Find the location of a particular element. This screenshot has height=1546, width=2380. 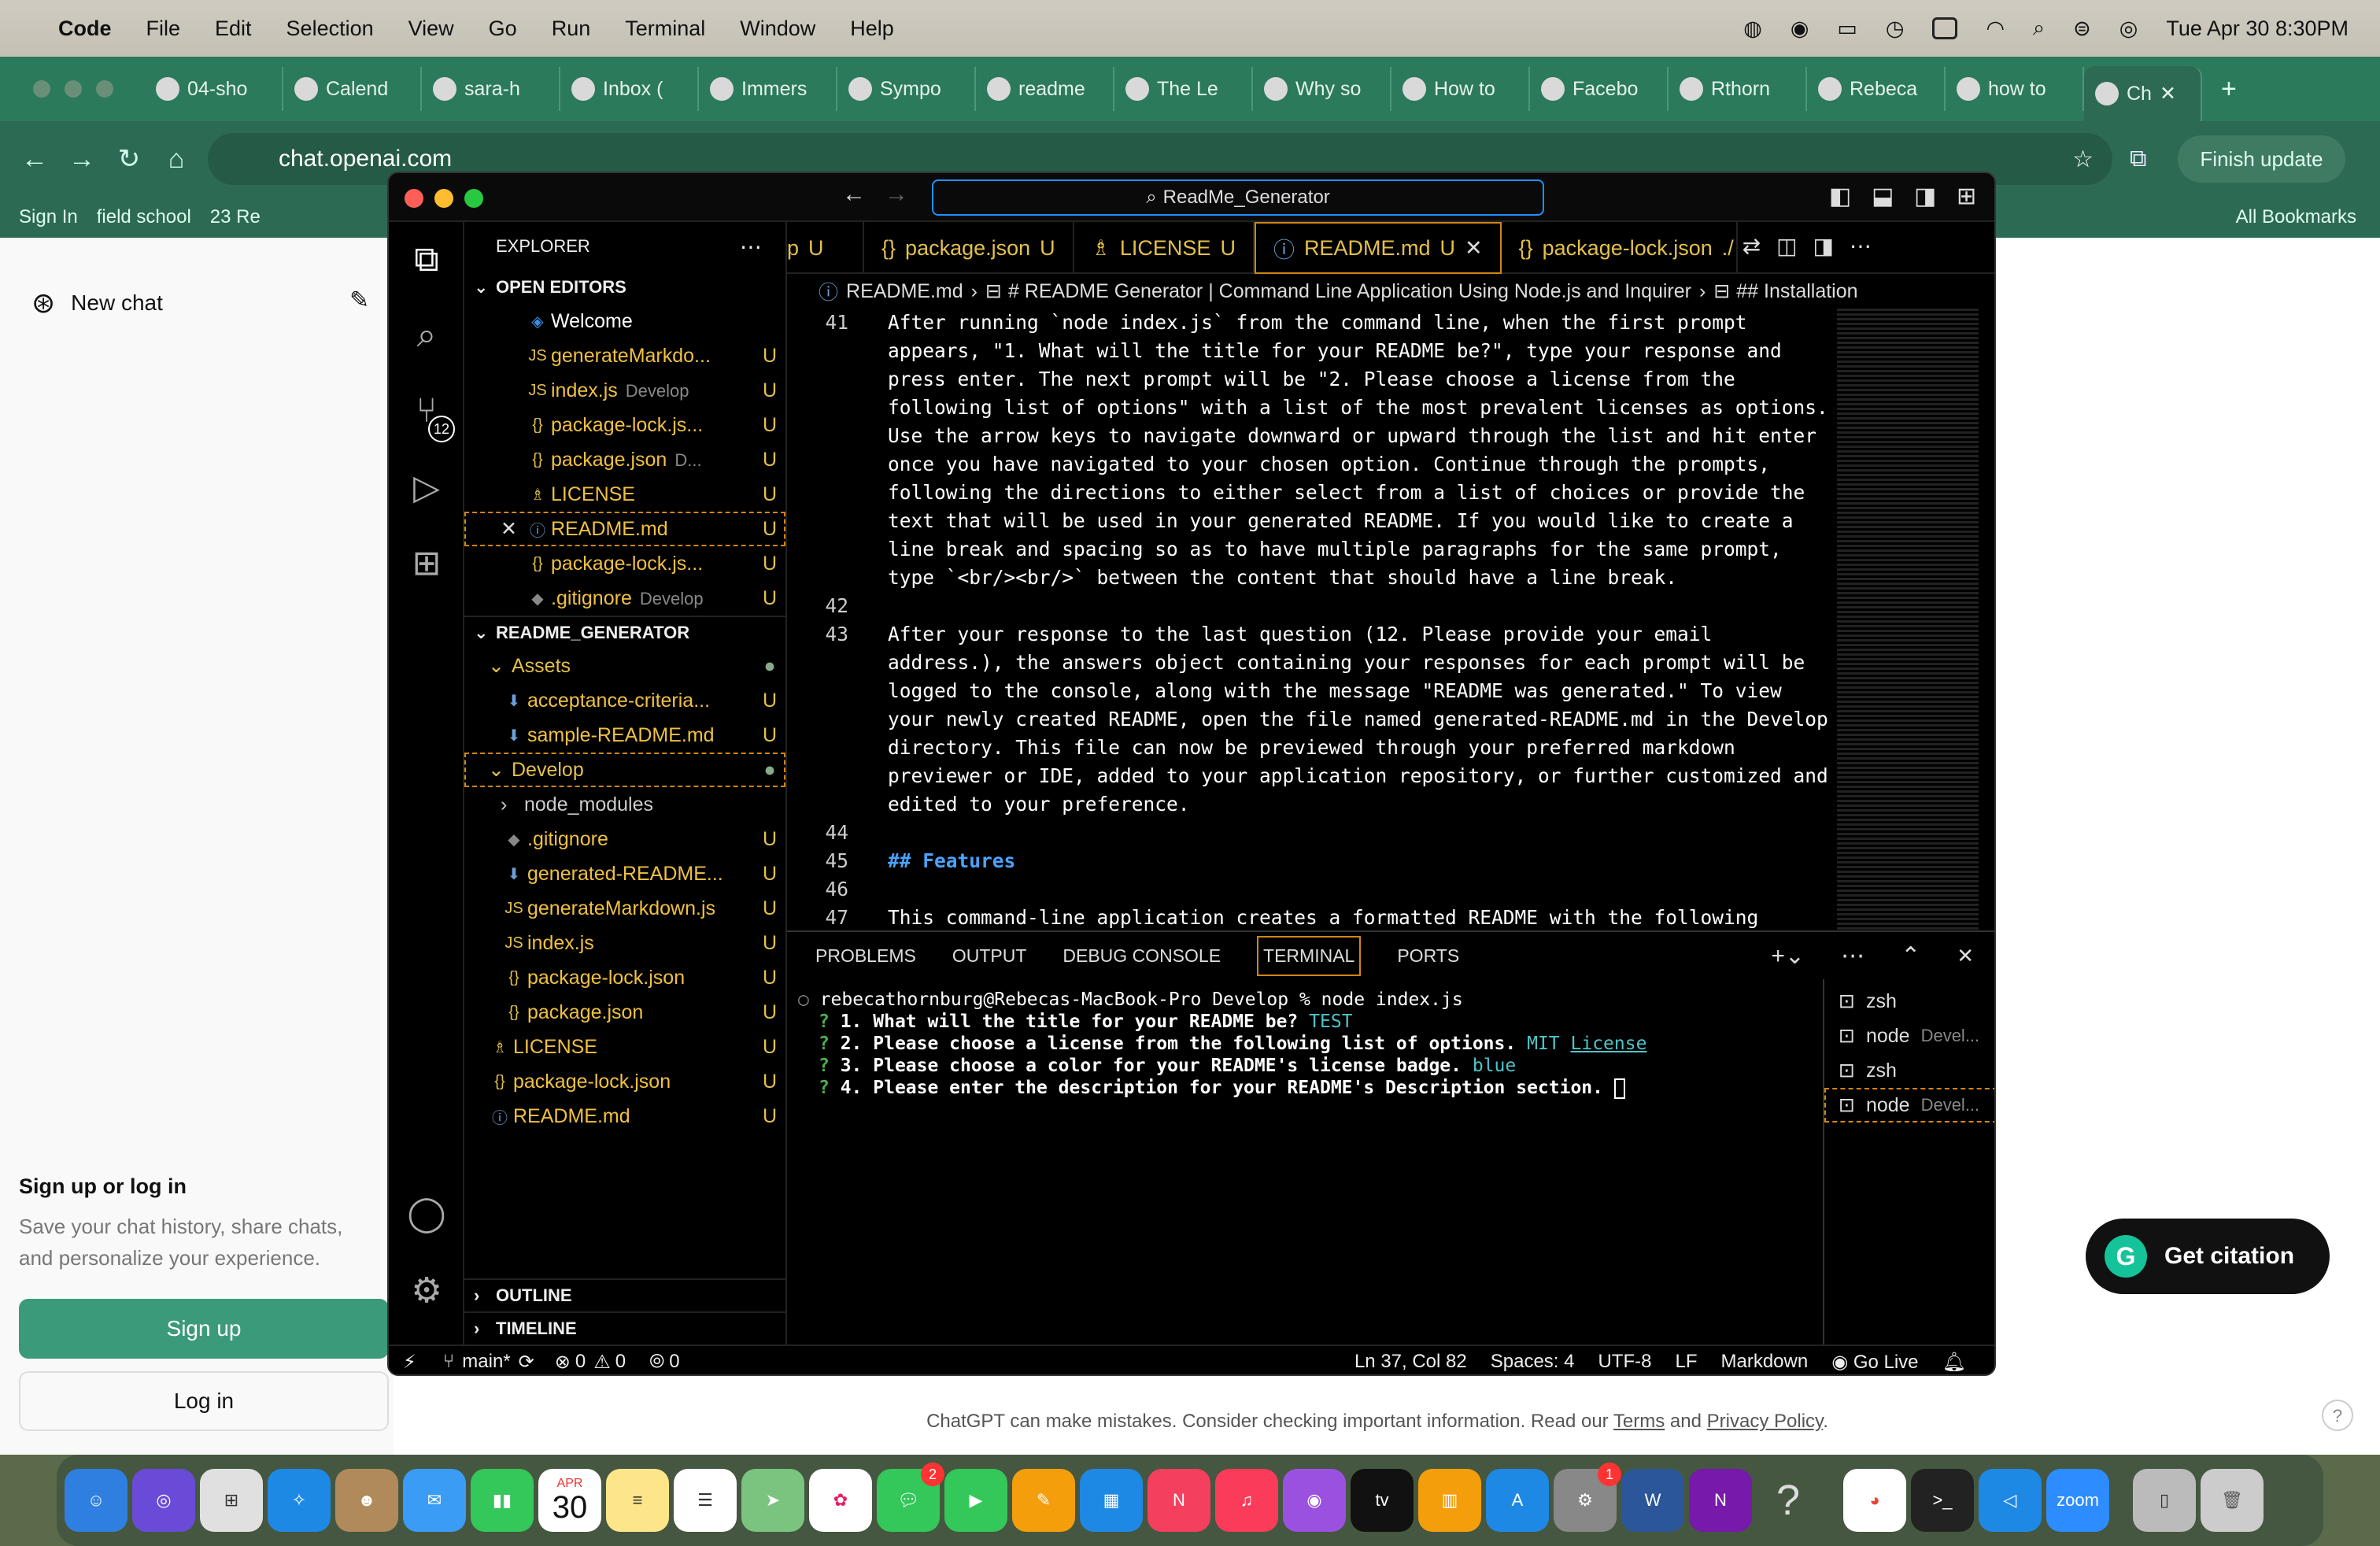

numbers-icon: ▮▮ is located at coordinates (502, 1500).